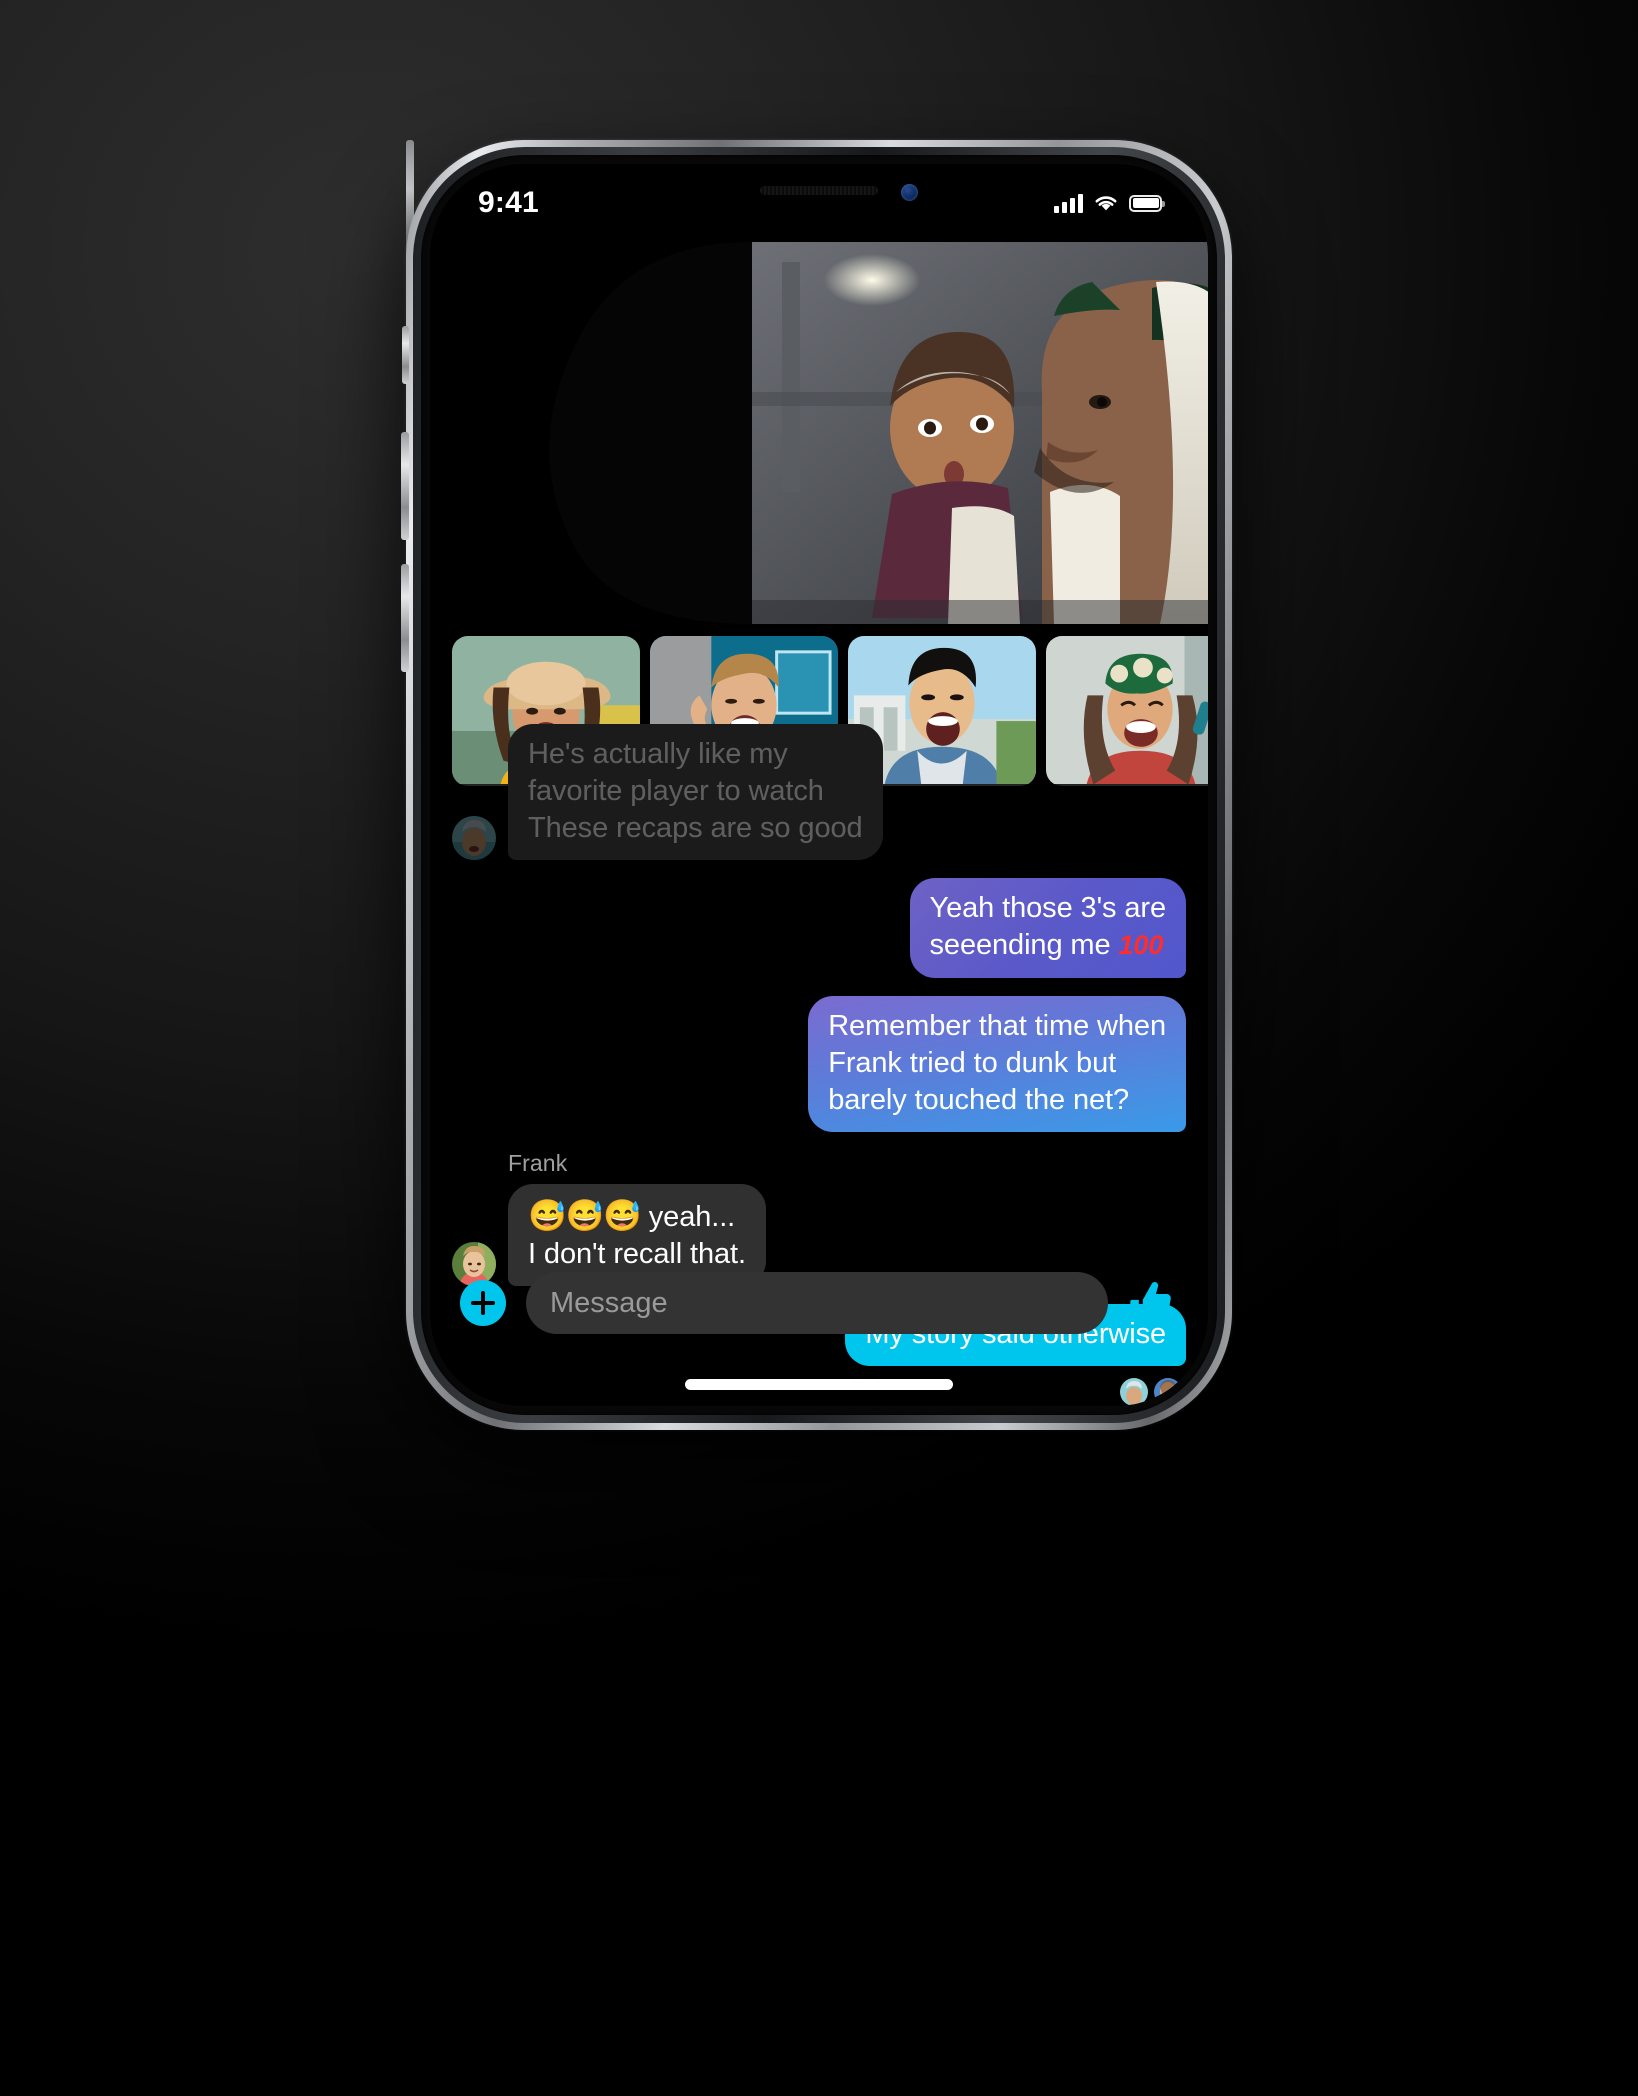  I want to click on hundred-points-emoji: 100, so click(1141, 945).